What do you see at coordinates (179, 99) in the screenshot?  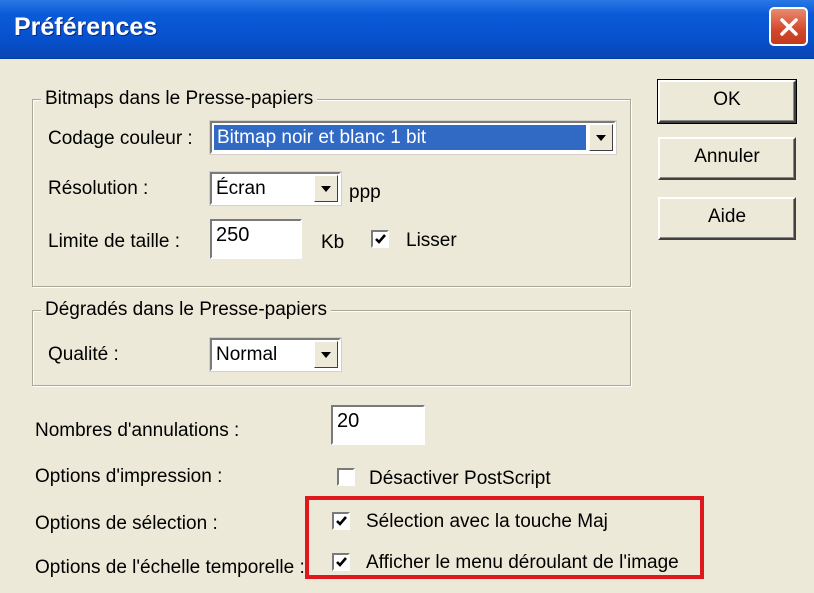 I see `bitmaps-group-legend: Bitmaps dans le Presse-papiers` at bounding box center [179, 99].